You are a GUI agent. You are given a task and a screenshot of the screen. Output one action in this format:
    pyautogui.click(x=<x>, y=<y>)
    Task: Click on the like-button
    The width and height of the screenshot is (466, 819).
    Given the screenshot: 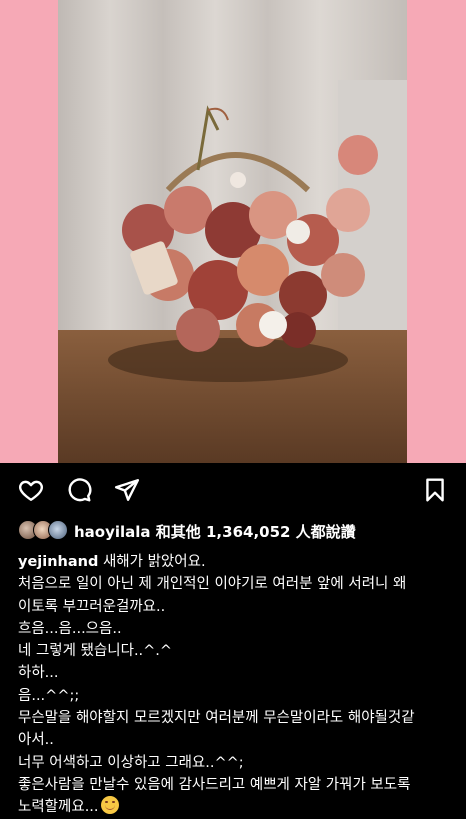 What is the action you would take?
    pyautogui.click(x=31, y=490)
    